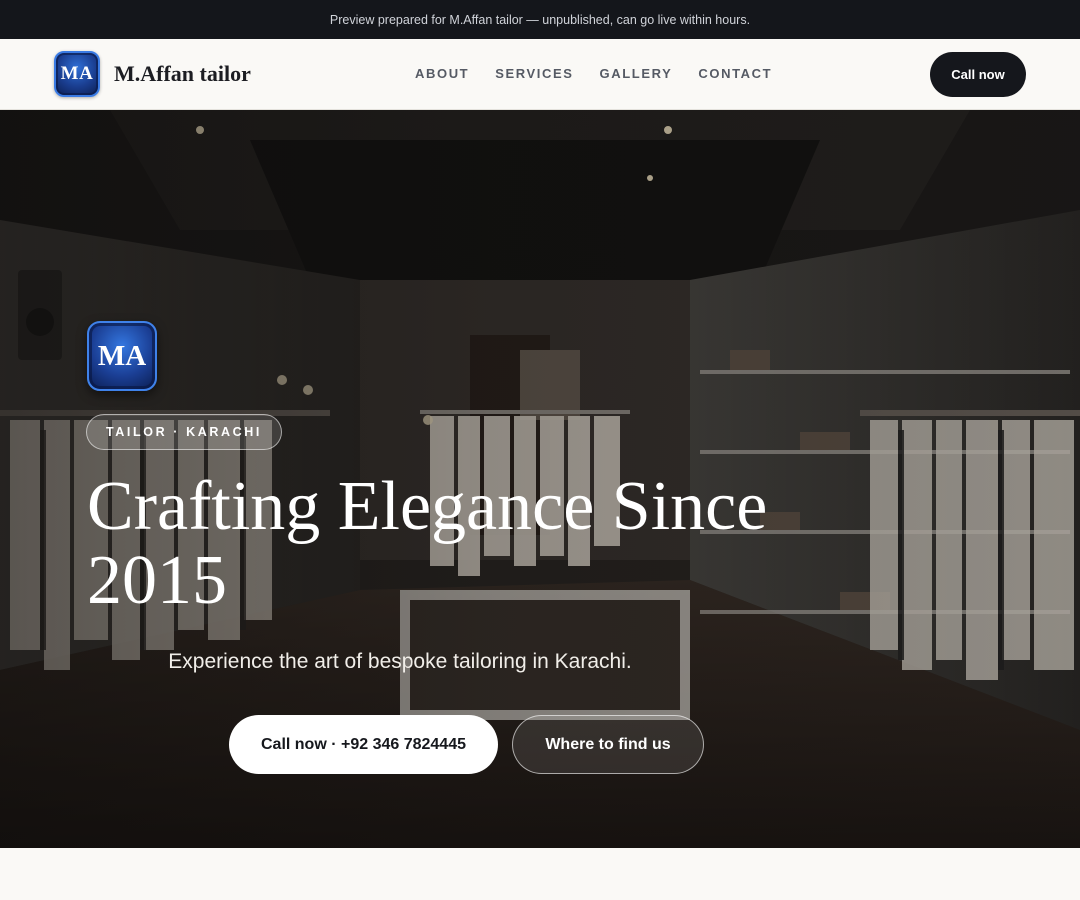  I want to click on hero-title: Crafting Elegance Since 2015, so click(427, 543).